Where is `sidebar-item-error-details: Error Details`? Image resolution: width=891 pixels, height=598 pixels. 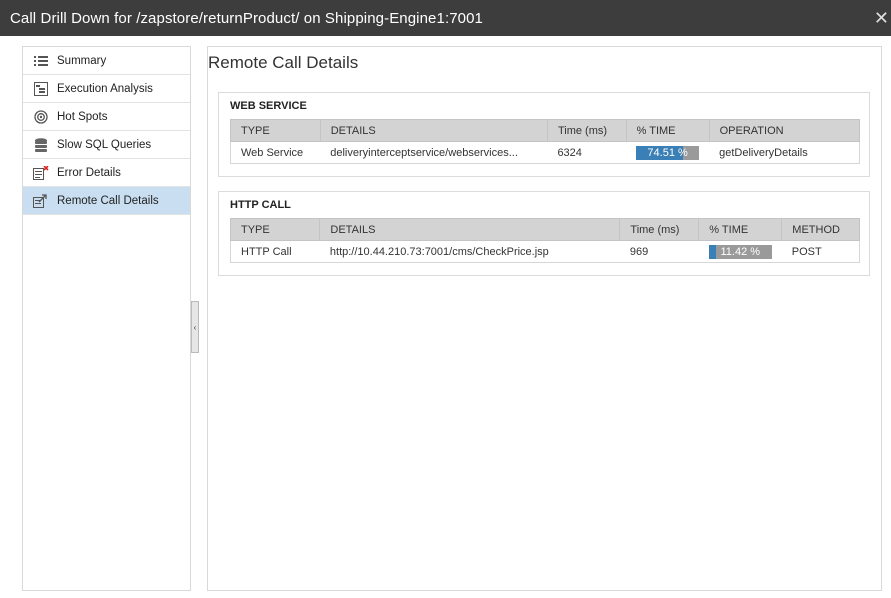 sidebar-item-error-details: Error Details is located at coordinates (106, 173).